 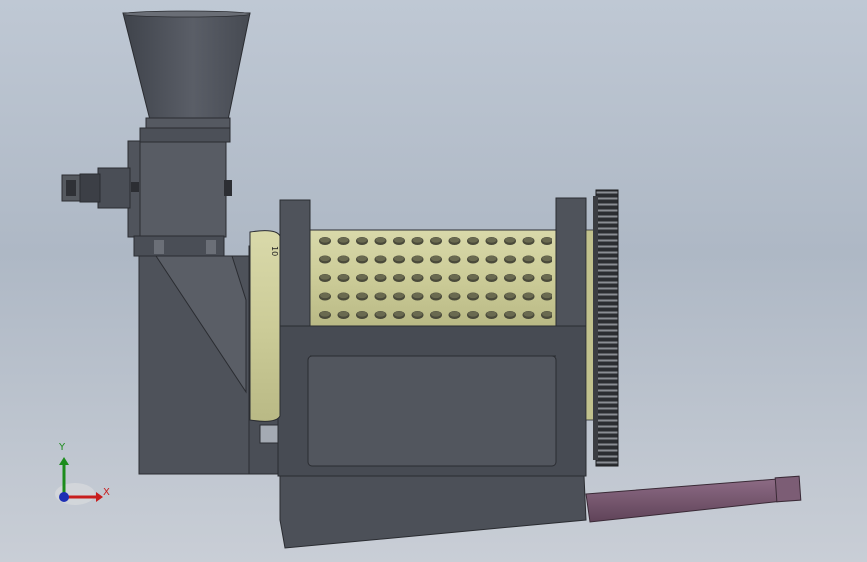 What do you see at coordinates (274, 251) in the screenshot?
I see `nameplate-label: 10` at bounding box center [274, 251].